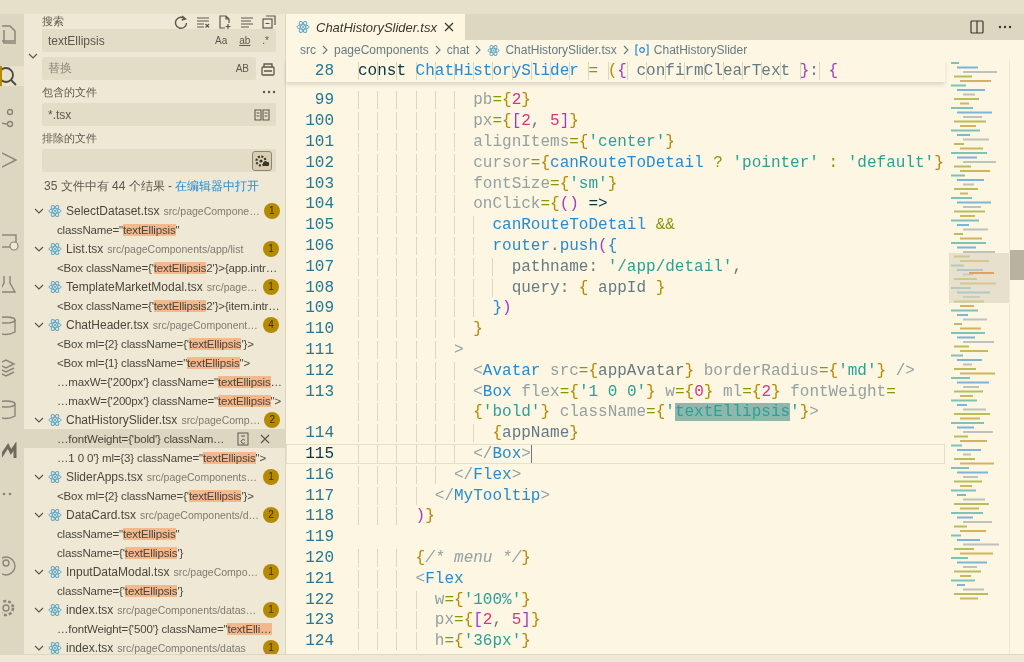  Describe the element at coordinates (319, 453) in the screenshot. I see `line-number: 115` at that location.